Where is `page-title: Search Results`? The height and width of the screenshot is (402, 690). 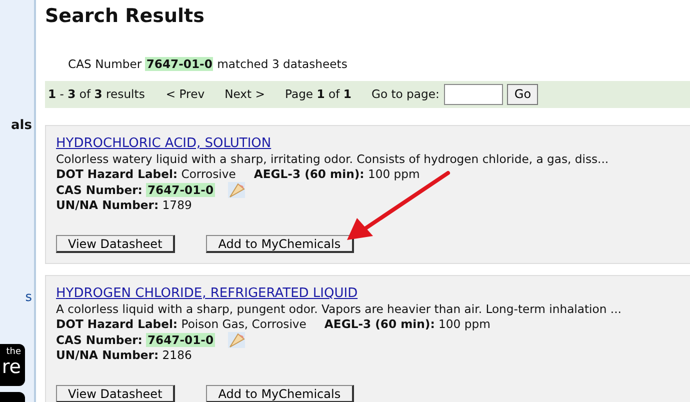 page-title: Search Results is located at coordinates (125, 16).